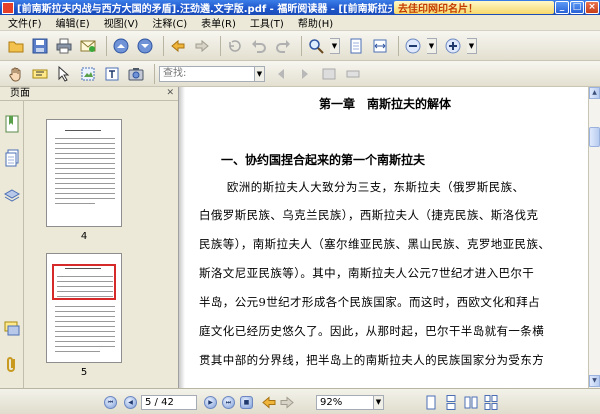  I want to click on document-scrollbar: ▲ ▼, so click(594, 237).